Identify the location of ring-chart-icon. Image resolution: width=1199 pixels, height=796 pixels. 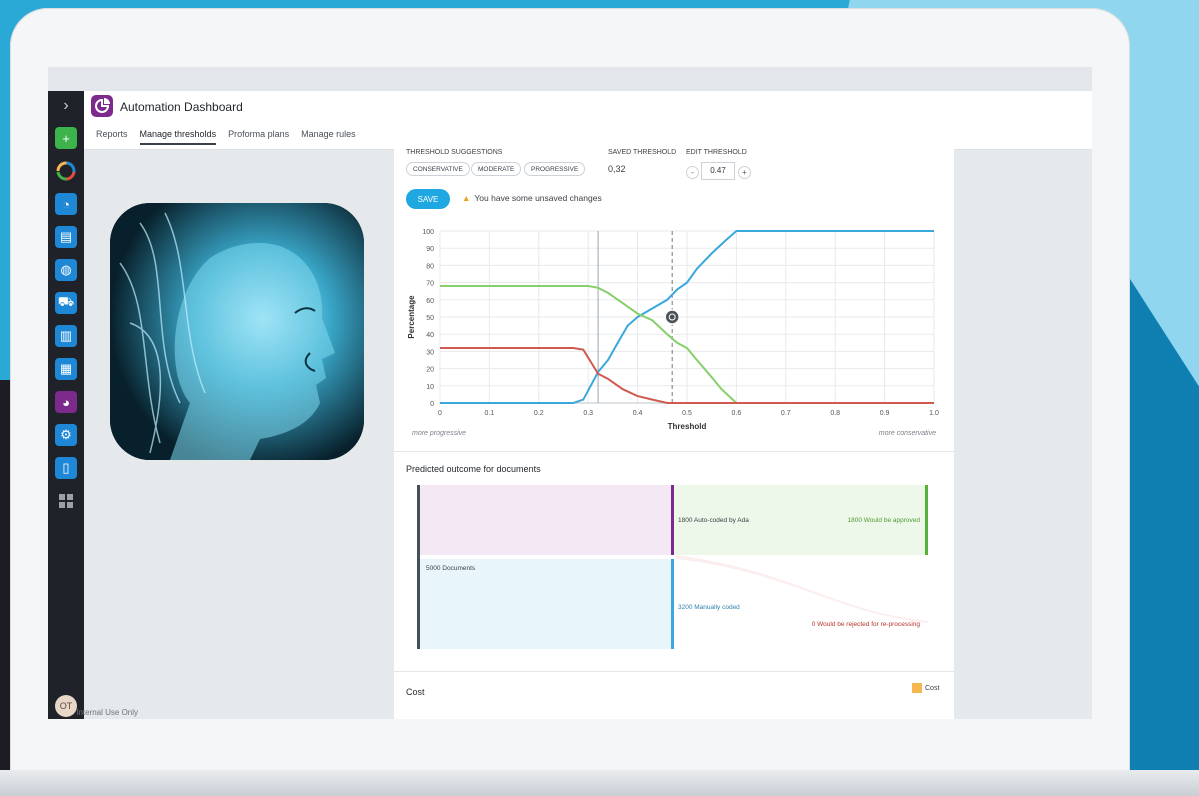
(66, 171).